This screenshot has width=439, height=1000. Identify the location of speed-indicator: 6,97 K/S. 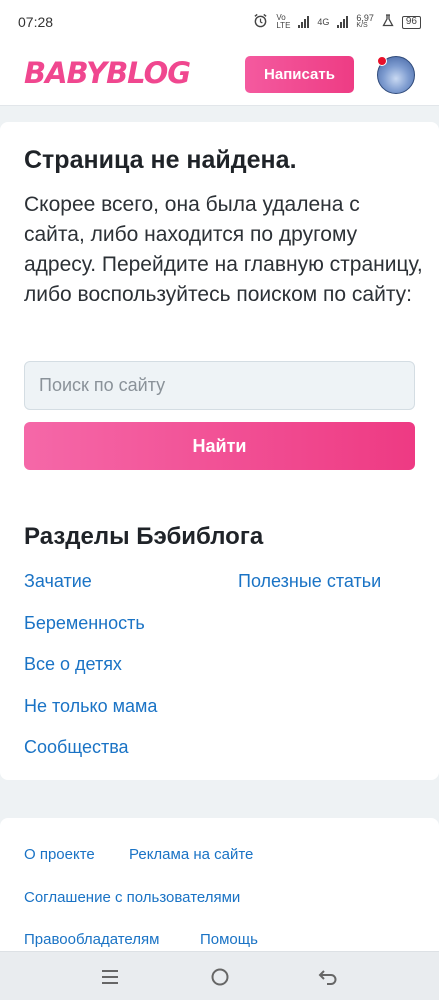
(365, 22).